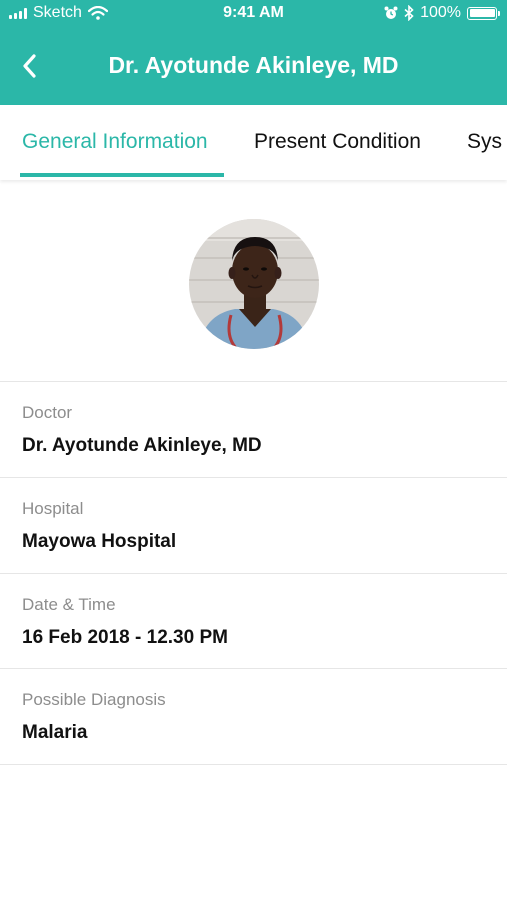 Image resolution: width=507 pixels, height=900 pixels. Describe the element at coordinates (47, 412) in the screenshot. I see `doctor-label: Doctor` at that location.